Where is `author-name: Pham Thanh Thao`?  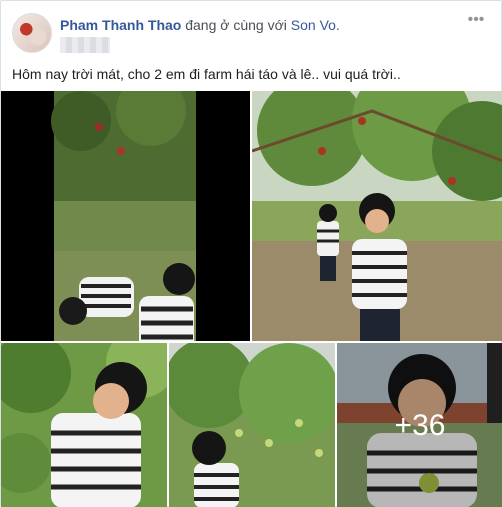
author-name: Pham Thanh Thao is located at coordinates (120, 25).